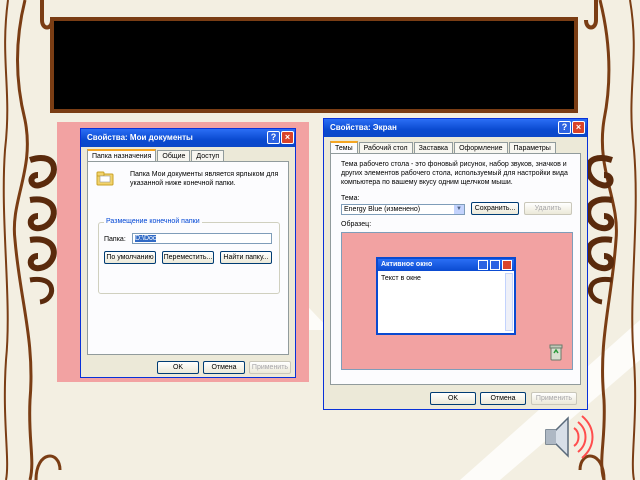 The image size is (640, 480). I want to click on window-title: Свойства: Экран, so click(455, 128).